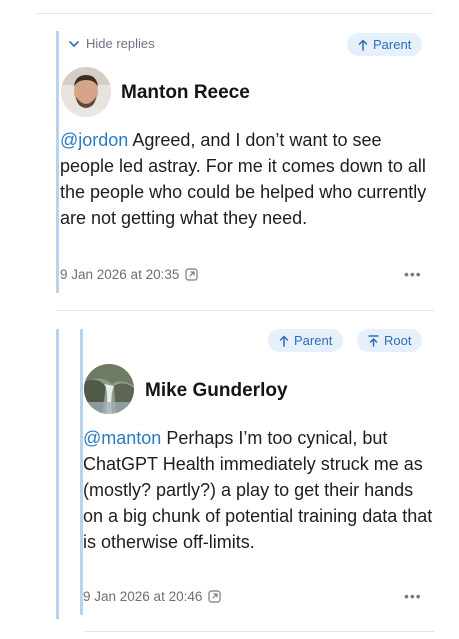 The width and height of the screenshot is (459, 639). Describe the element at coordinates (122, 438) in the screenshot. I see `mention-link: @manton` at that location.